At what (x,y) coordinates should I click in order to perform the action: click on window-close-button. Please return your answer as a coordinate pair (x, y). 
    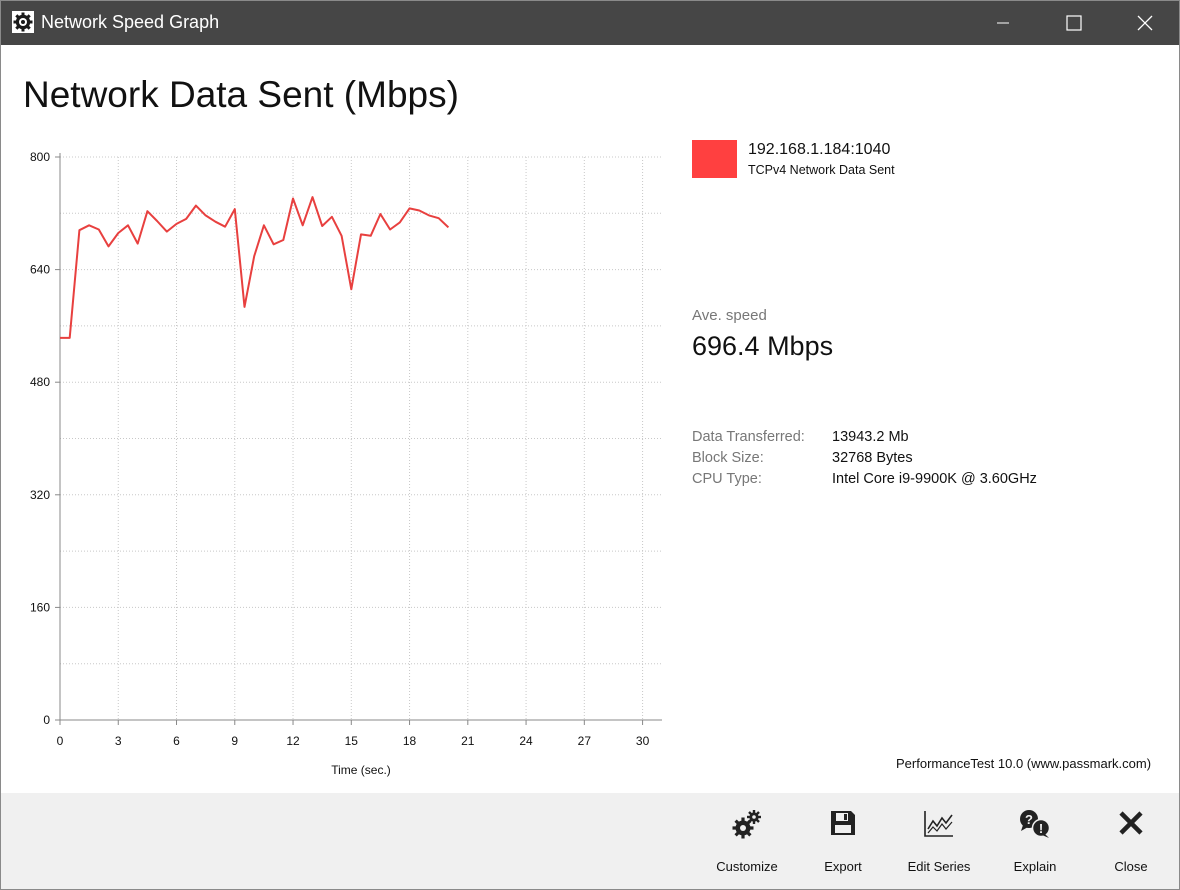
    Looking at the image, I should click on (1145, 22).